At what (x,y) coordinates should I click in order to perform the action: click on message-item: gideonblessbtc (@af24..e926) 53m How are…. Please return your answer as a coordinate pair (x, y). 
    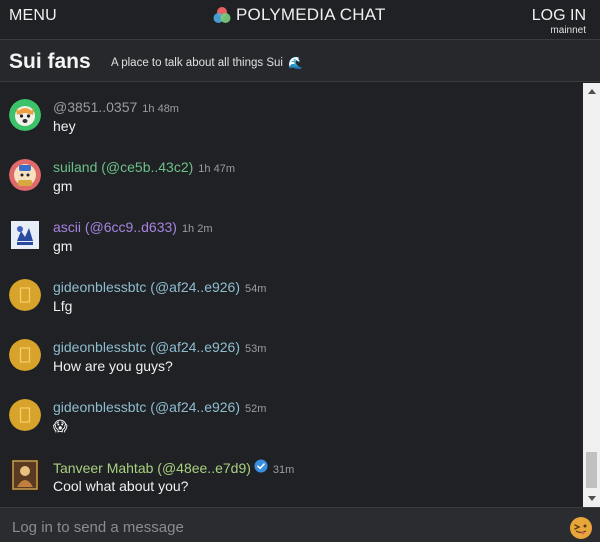
    Looking at the image, I should click on (291, 369).